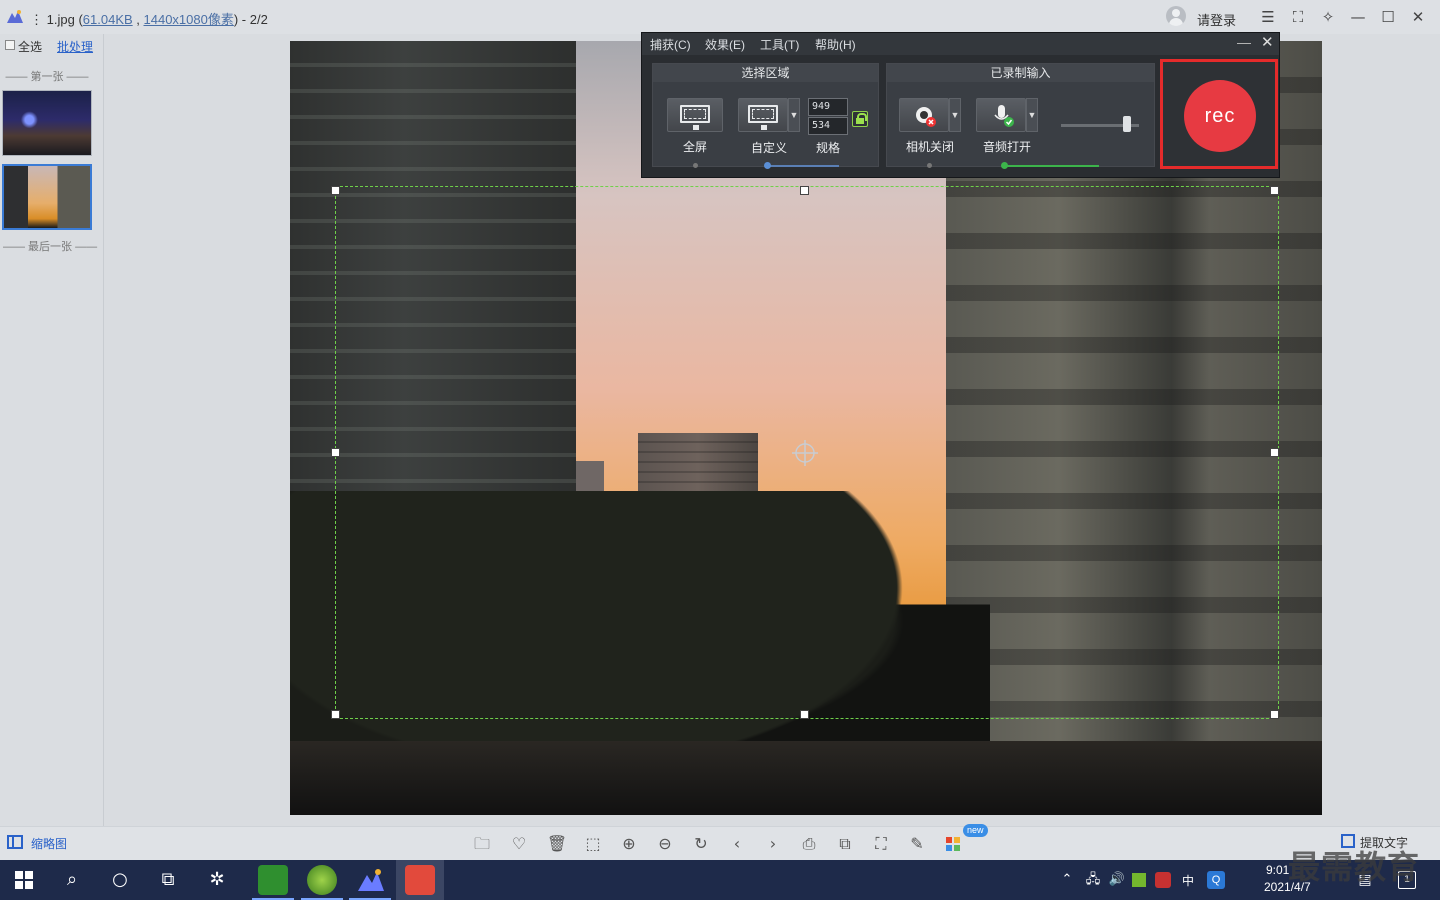 The image size is (1440, 900). Describe the element at coordinates (806, 778) in the screenshot. I see `photo-ground` at that location.